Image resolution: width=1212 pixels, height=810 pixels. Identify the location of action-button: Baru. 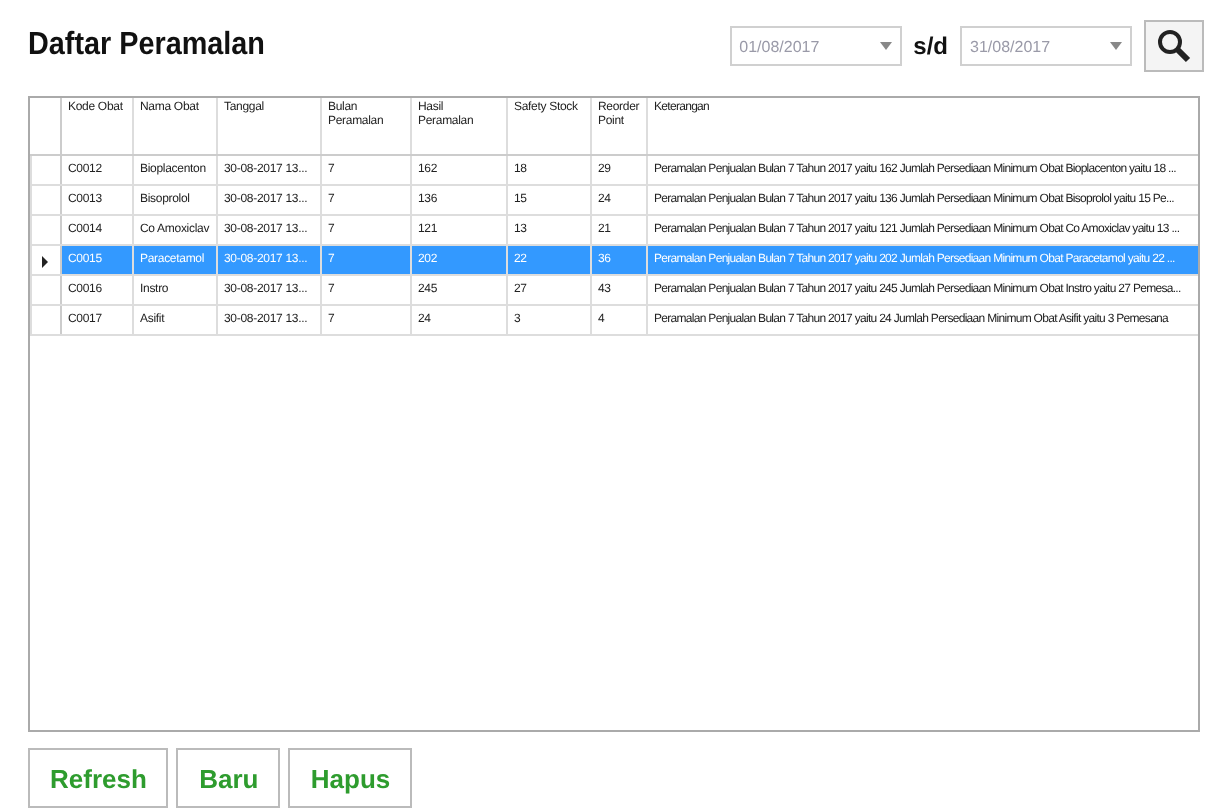
(228, 778).